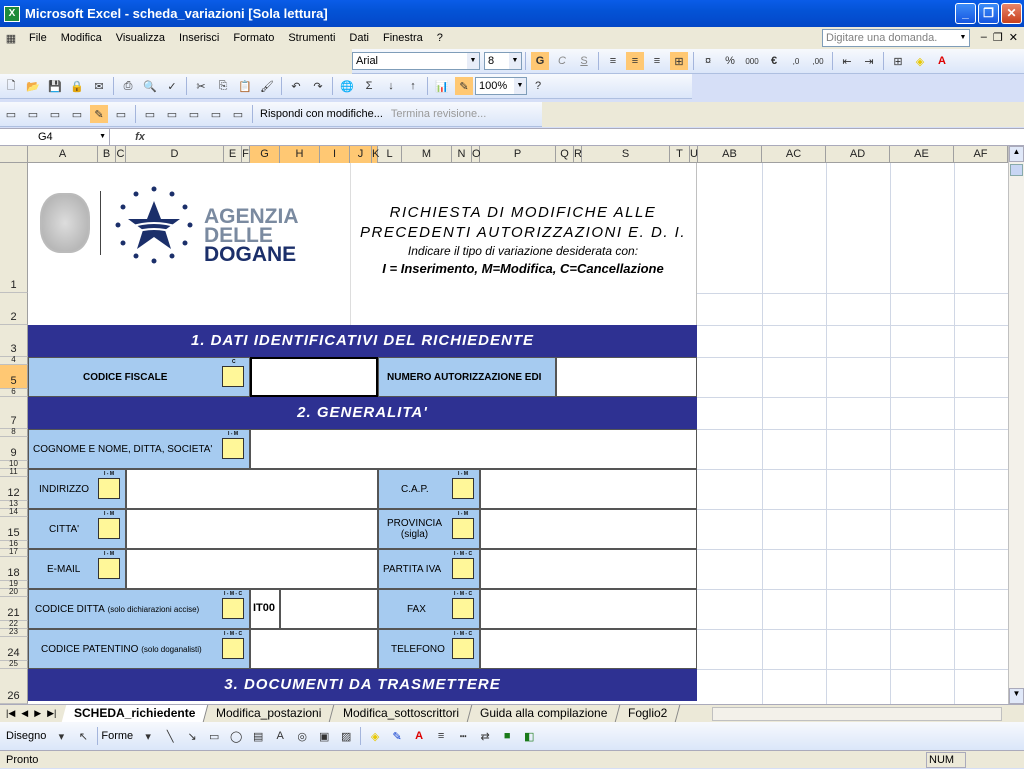  What do you see at coordinates (730, 61) in the screenshot?
I see `percent-icon: %` at bounding box center [730, 61].